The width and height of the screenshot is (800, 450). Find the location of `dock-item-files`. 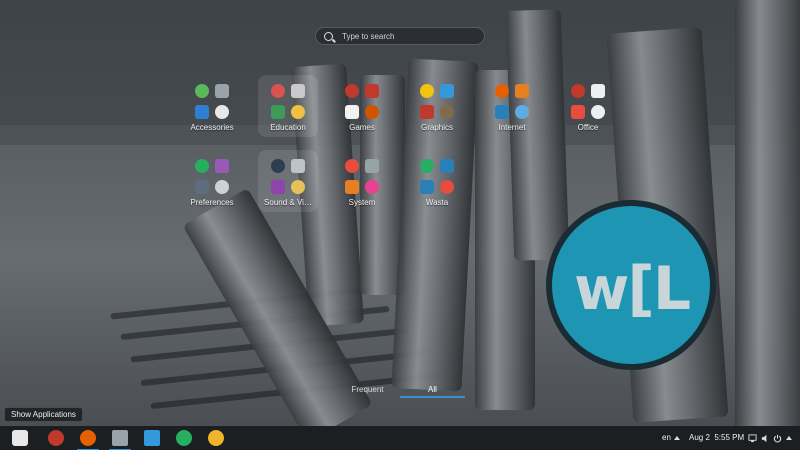

dock-item-files is located at coordinates (120, 439).